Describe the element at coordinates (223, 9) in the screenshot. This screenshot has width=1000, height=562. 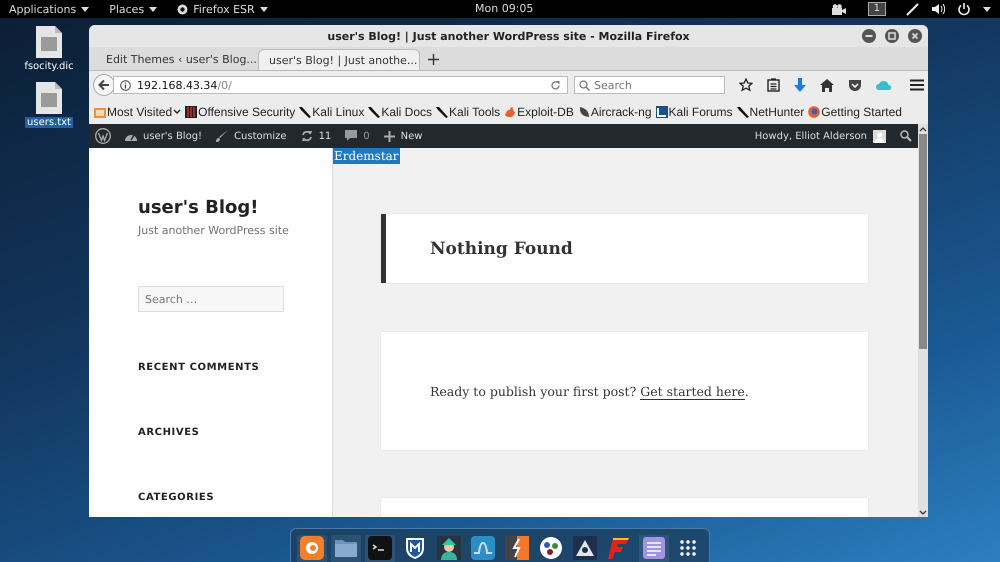
I see `top-menu: Firefox ESR` at that location.